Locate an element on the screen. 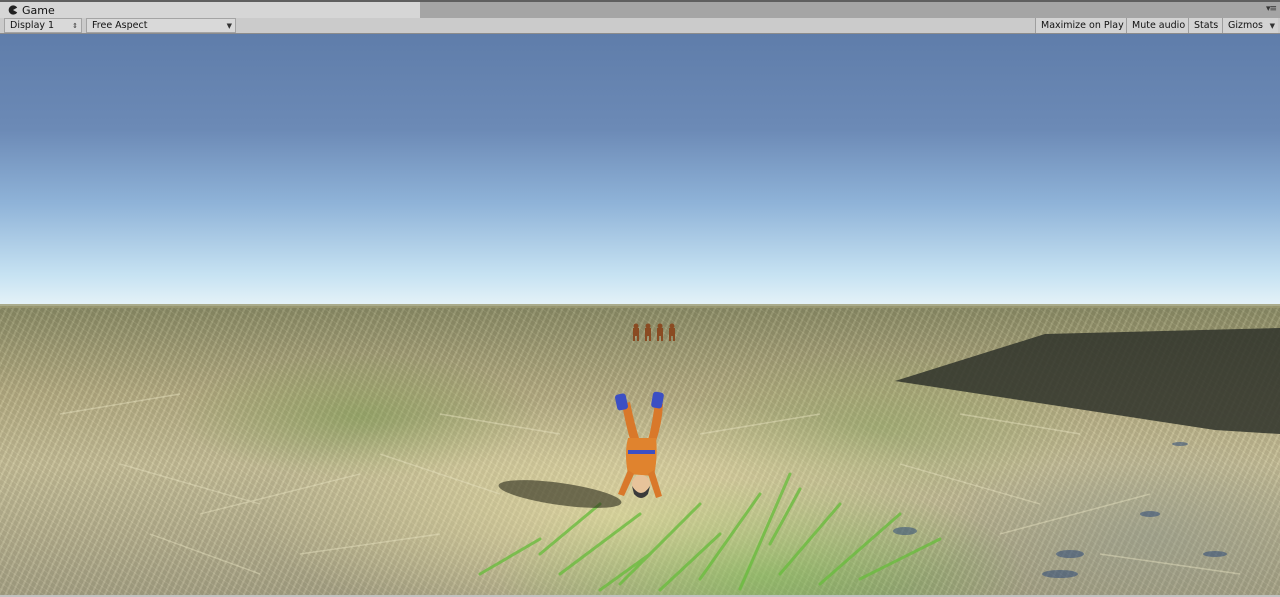 The width and height of the screenshot is (1280, 597). stats-button: Stats is located at coordinates (1205, 25).